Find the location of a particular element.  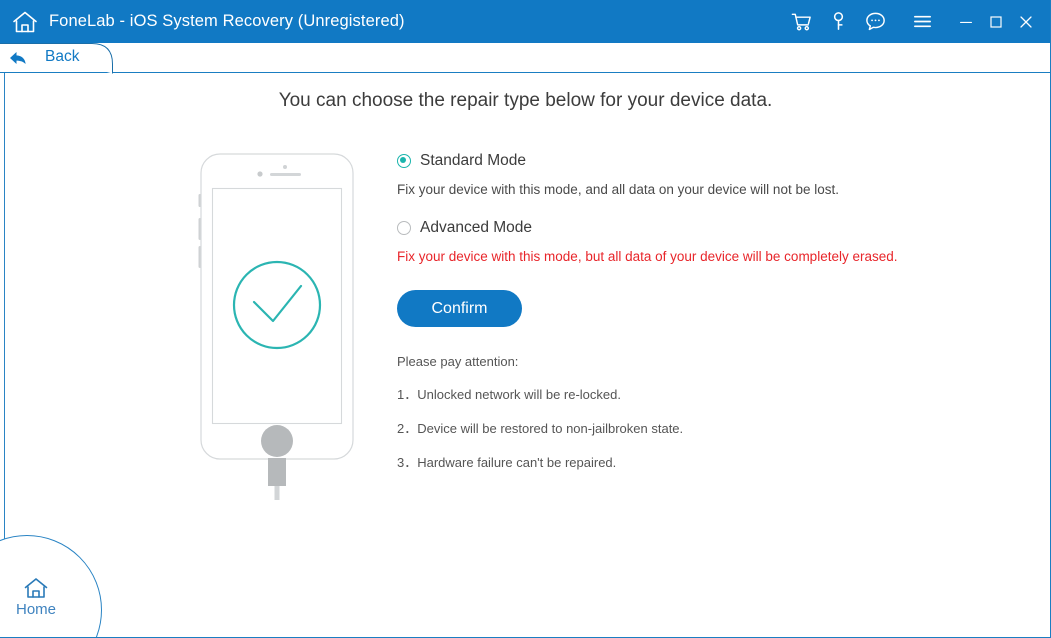

option-standard-mode-label: Standard Mode is located at coordinates (473, 160).